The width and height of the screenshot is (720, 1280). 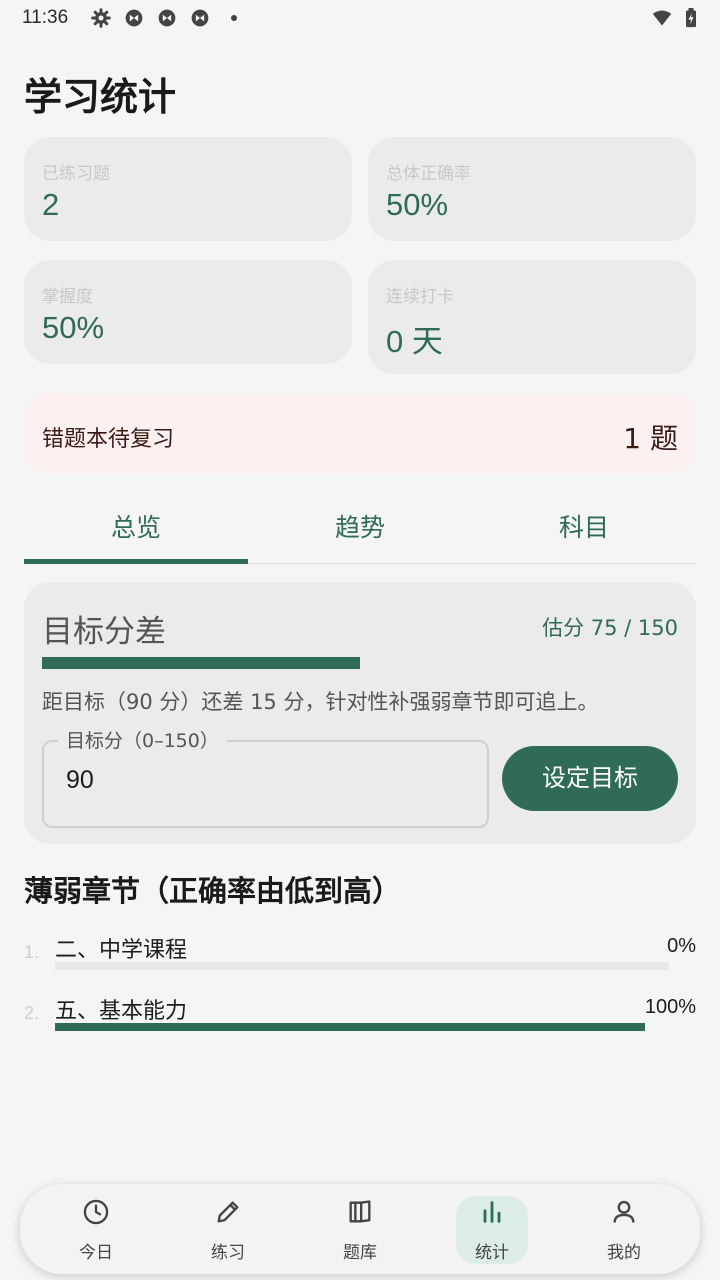 What do you see at coordinates (624, 1211) in the screenshot?
I see `person-icon` at bounding box center [624, 1211].